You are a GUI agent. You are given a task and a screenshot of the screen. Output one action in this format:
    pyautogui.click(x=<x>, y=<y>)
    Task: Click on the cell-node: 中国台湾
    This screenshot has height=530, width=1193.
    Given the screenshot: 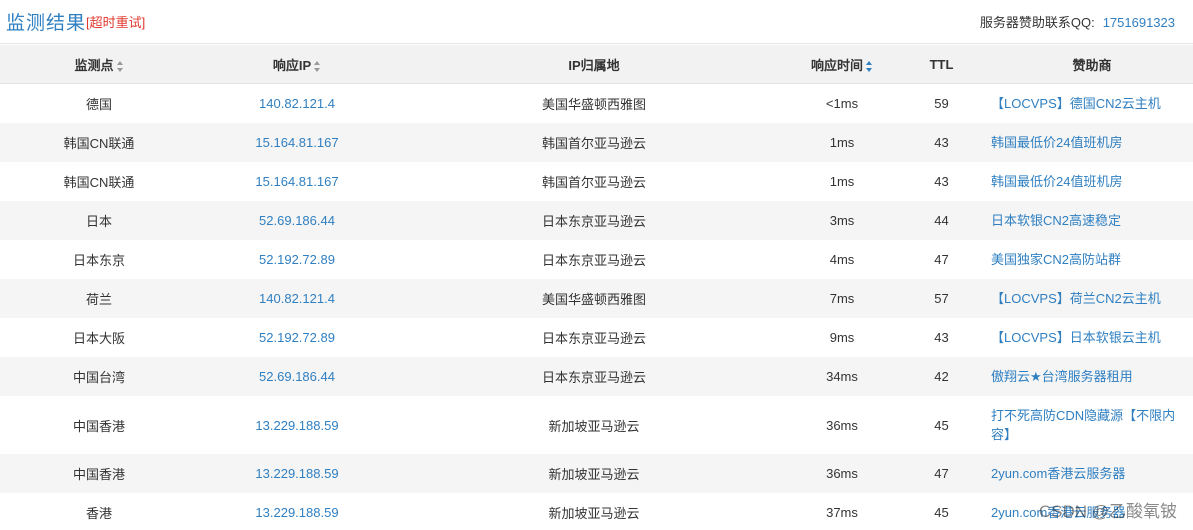 What is the action you would take?
    pyautogui.click(x=99, y=376)
    